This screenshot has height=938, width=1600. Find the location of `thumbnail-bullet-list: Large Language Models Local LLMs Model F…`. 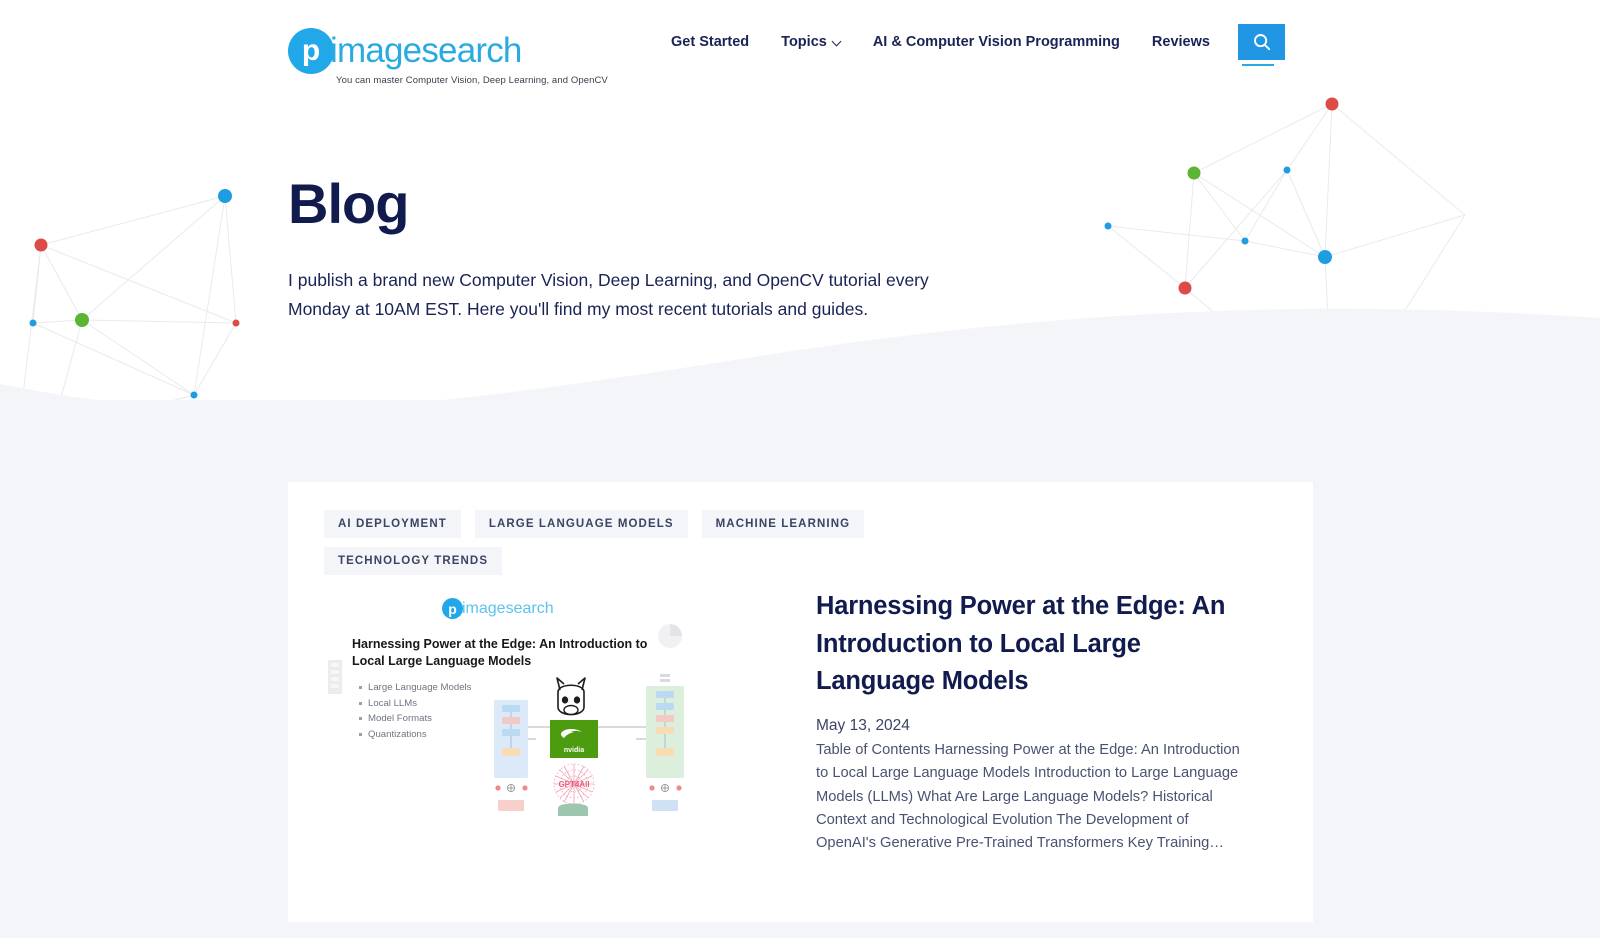

thumbnail-bullet-list: Large Language Models Local LLMs Model F… is located at coordinates (414, 711).